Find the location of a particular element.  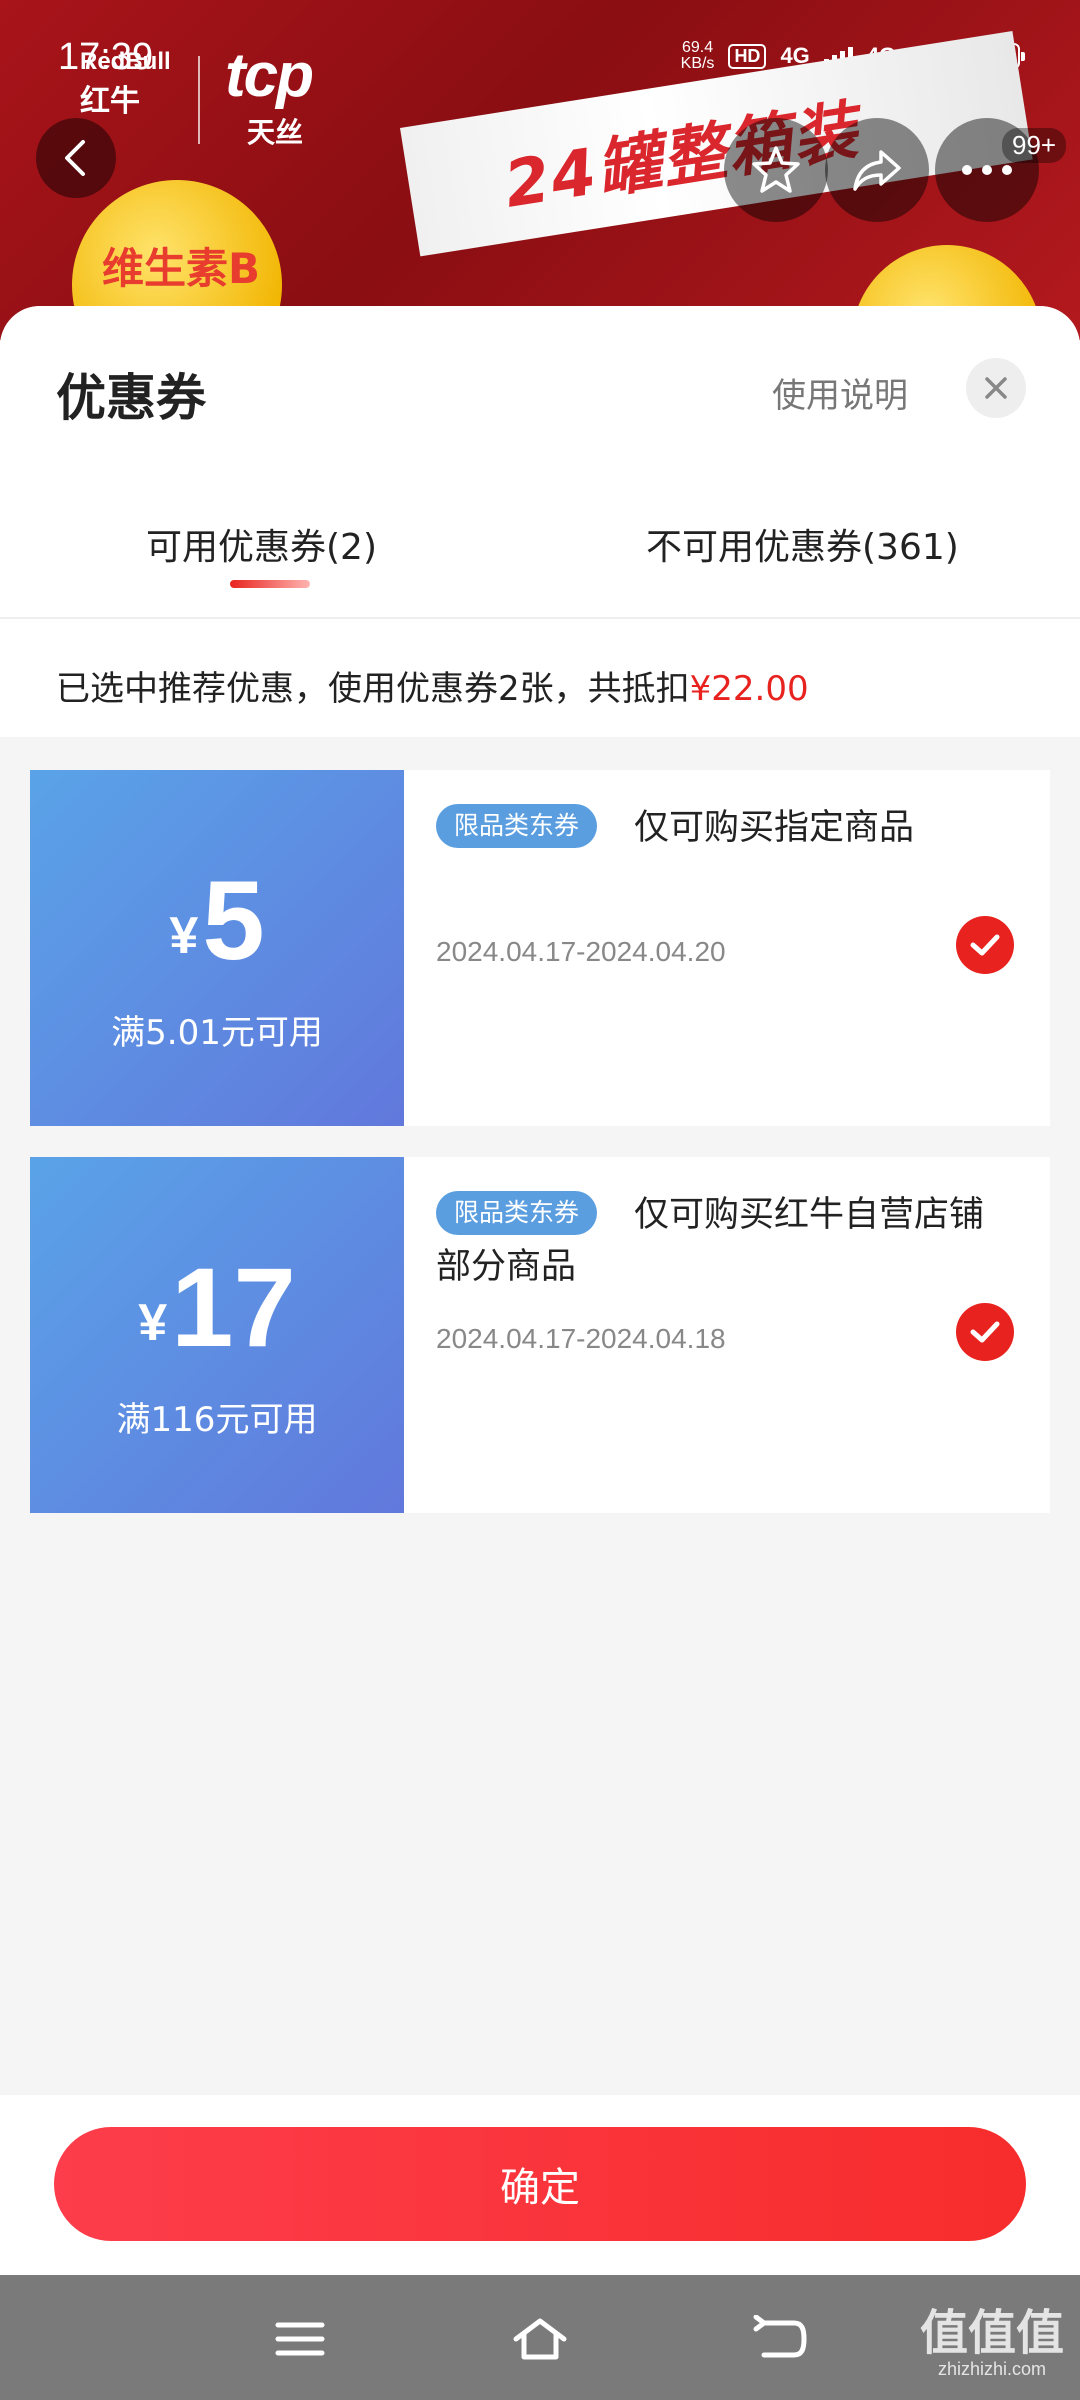

share-button is located at coordinates (877, 170).